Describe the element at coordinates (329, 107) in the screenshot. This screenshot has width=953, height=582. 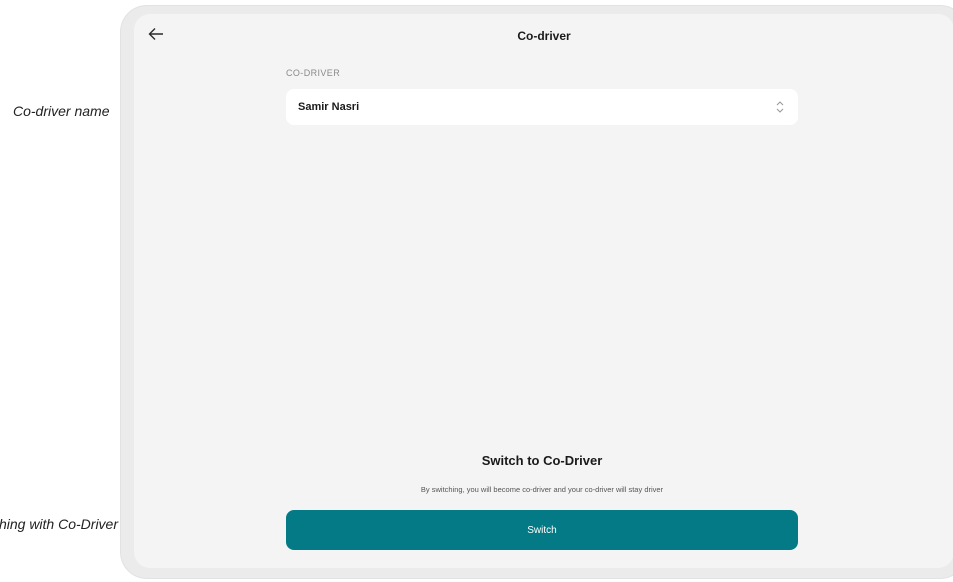
I see `co-driver-select-value: Samir Nasri` at that location.